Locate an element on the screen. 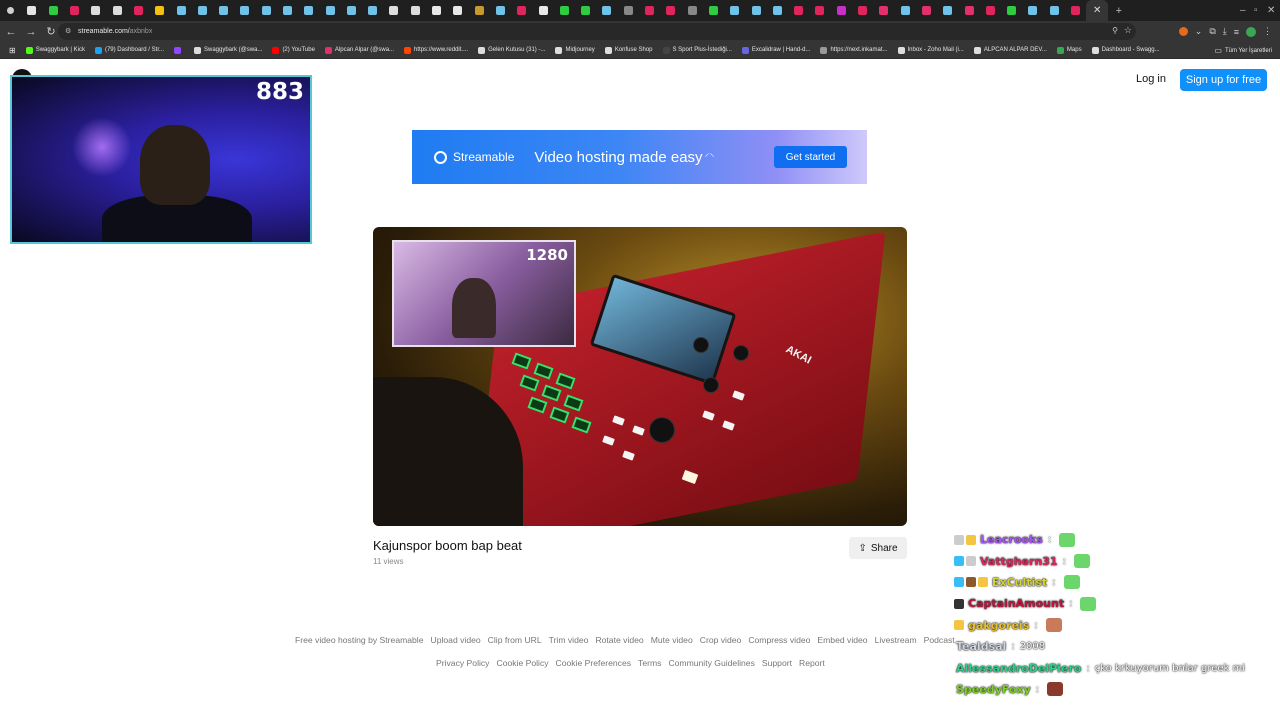 This screenshot has width=1280, height=720. footer-link: Embed video is located at coordinates (842, 640).